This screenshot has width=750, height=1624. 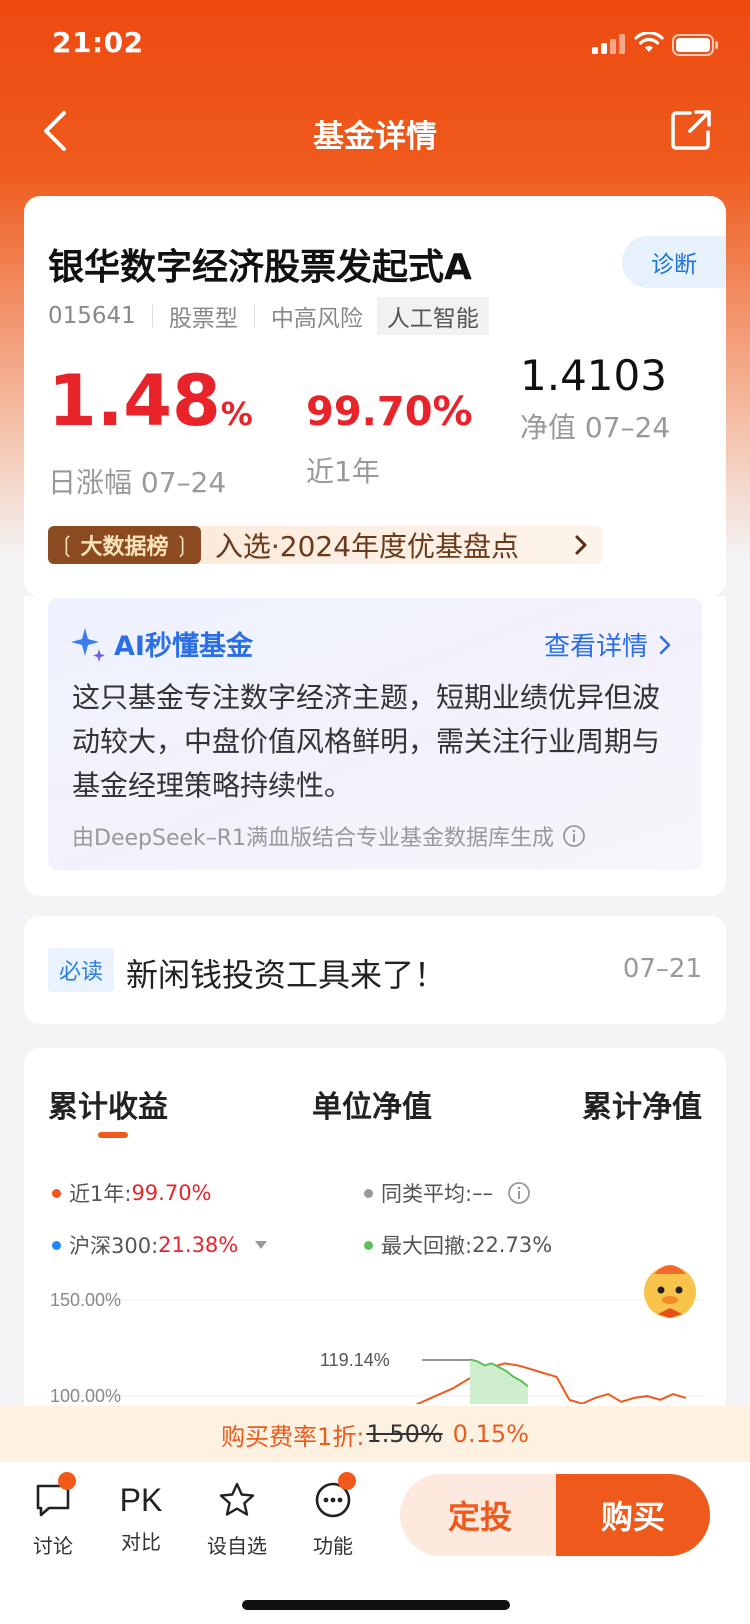 I want to click on fee-banner: 购买费率1折: 1.50% 0.15%, so click(x=375, y=1434).